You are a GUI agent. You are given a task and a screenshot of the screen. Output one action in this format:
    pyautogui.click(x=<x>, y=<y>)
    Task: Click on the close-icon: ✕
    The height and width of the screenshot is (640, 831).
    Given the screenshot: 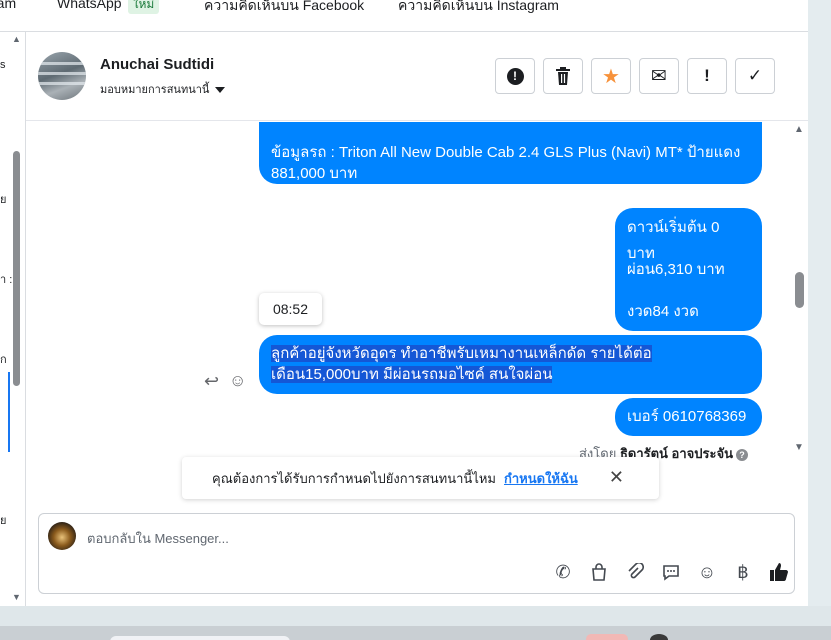 What is the action you would take?
    pyautogui.click(x=616, y=477)
    